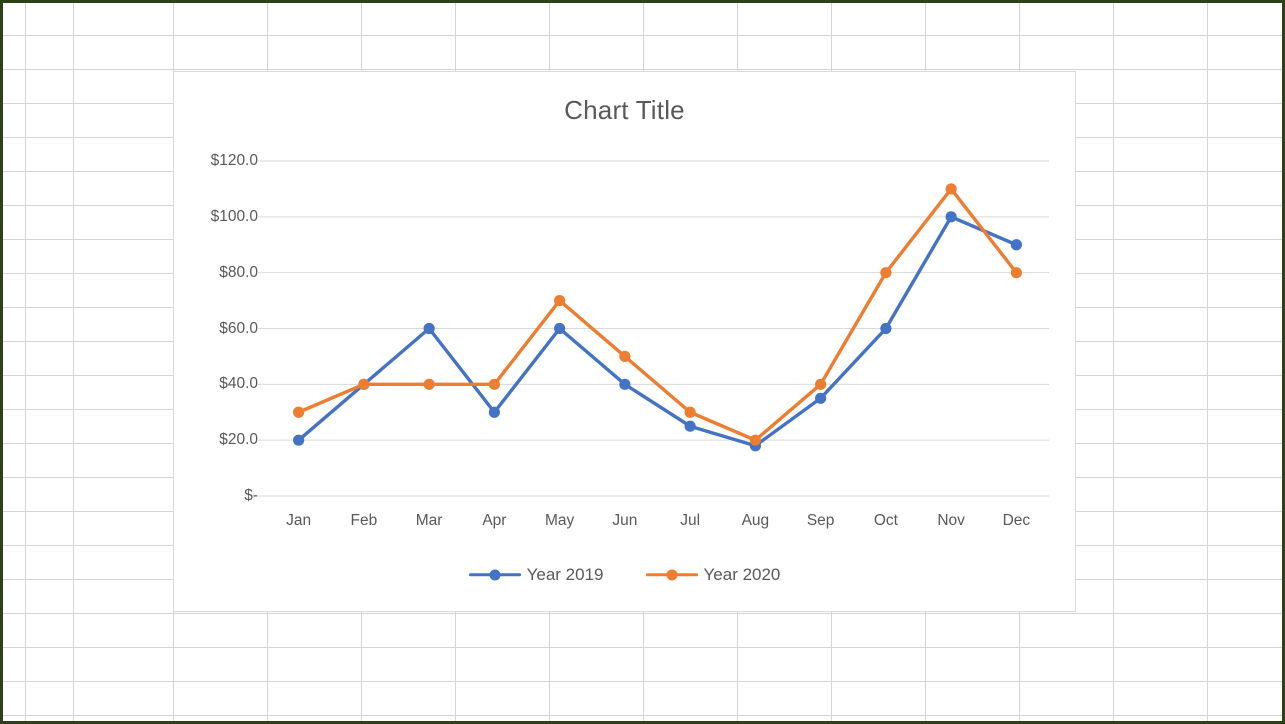 The width and height of the screenshot is (1285, 724). Describe the element at coordinates (559, 520) in the screenshot. I see `x-axis-tick-label: May` at that location.